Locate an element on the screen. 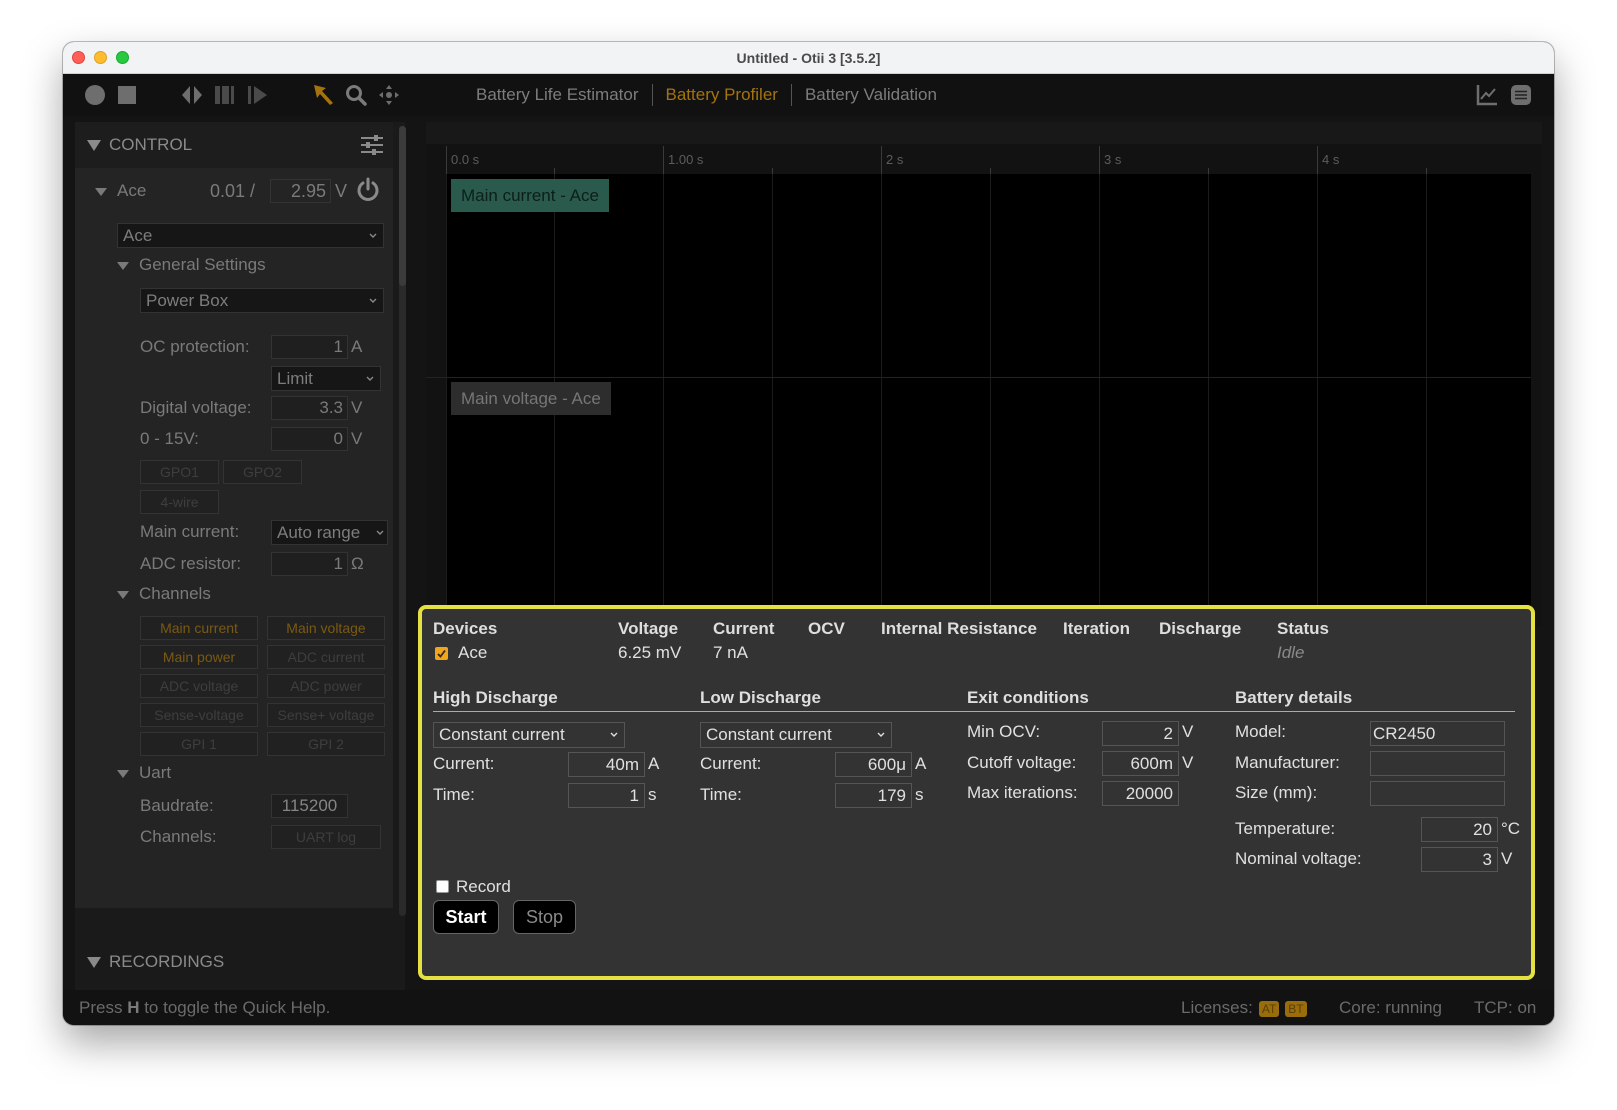  size-field is located at coordinates (1437, 793).